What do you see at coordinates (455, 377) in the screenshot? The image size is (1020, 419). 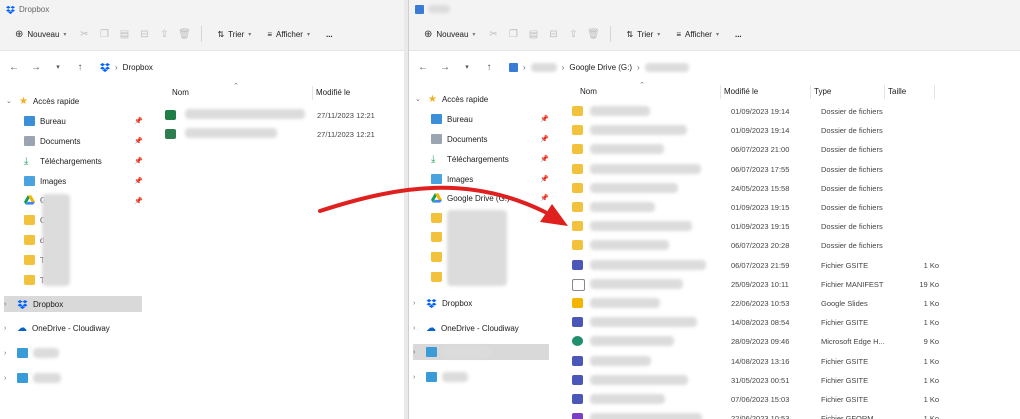 I see `redacted-label` at bounding box center [455, 377].